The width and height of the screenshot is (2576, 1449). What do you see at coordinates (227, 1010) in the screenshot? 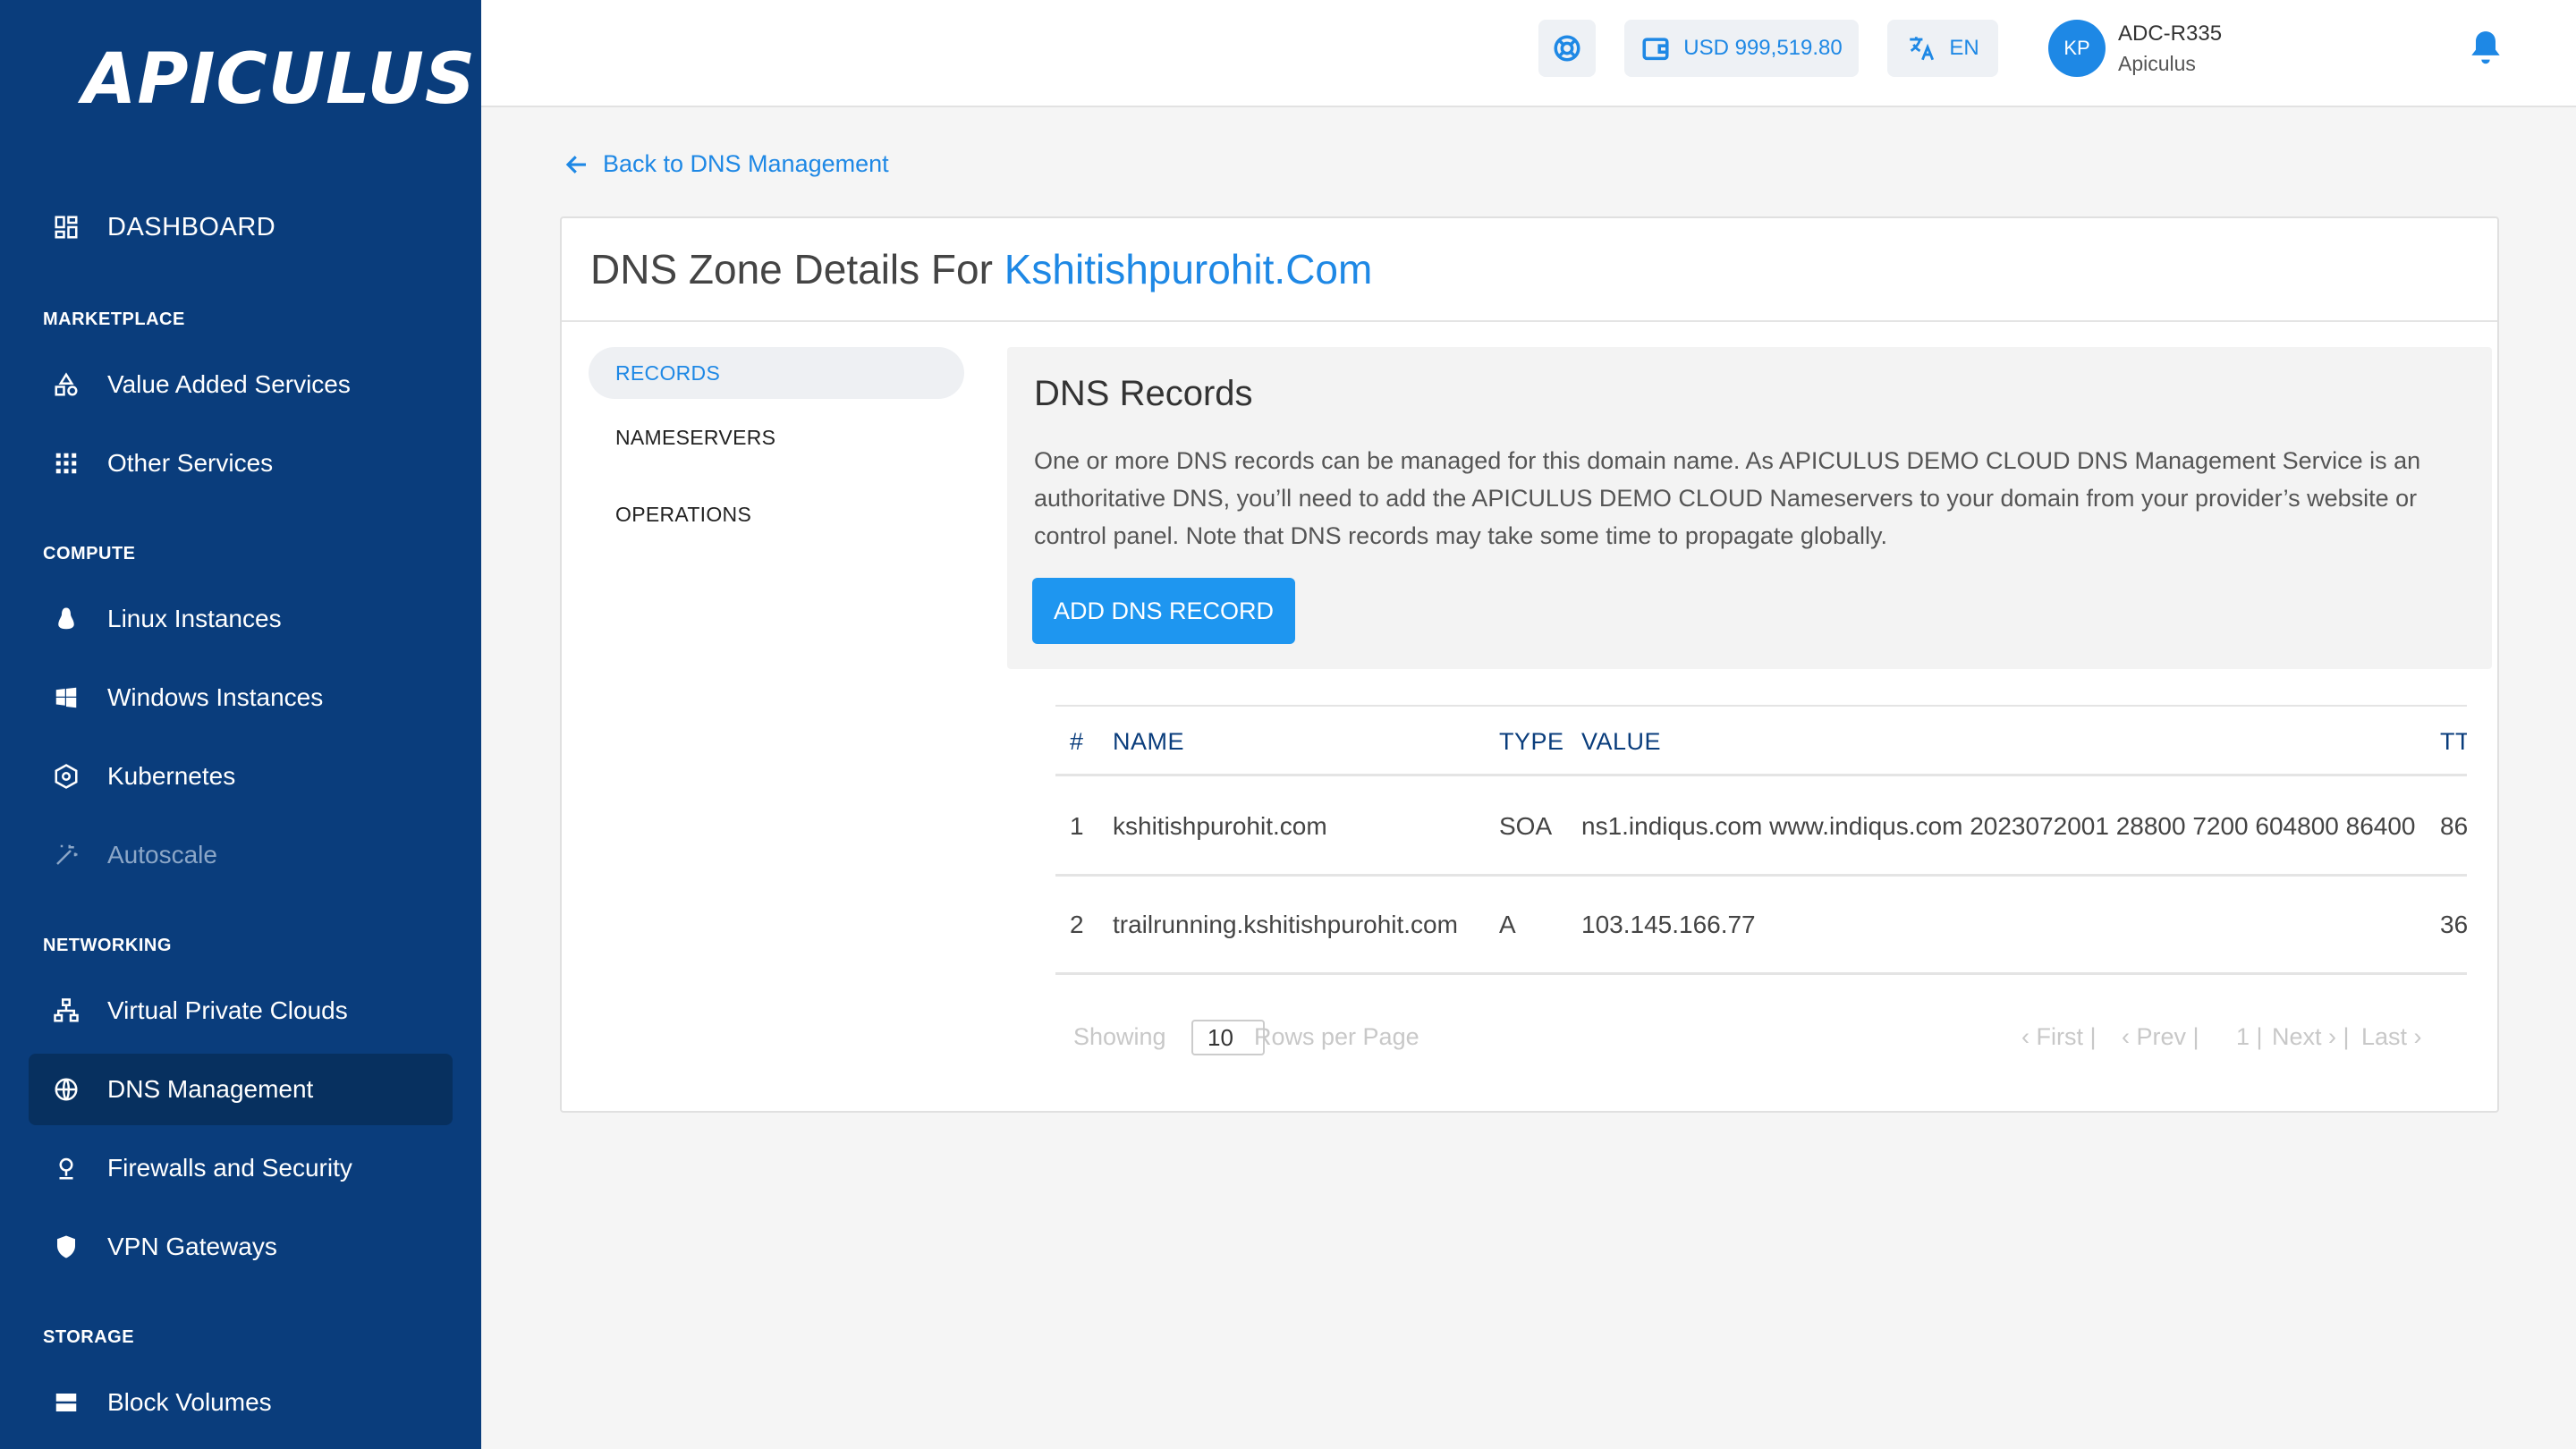
I see `sidebar-item-label: Virtual Private Clouds` at bounding box center [227, 1010].